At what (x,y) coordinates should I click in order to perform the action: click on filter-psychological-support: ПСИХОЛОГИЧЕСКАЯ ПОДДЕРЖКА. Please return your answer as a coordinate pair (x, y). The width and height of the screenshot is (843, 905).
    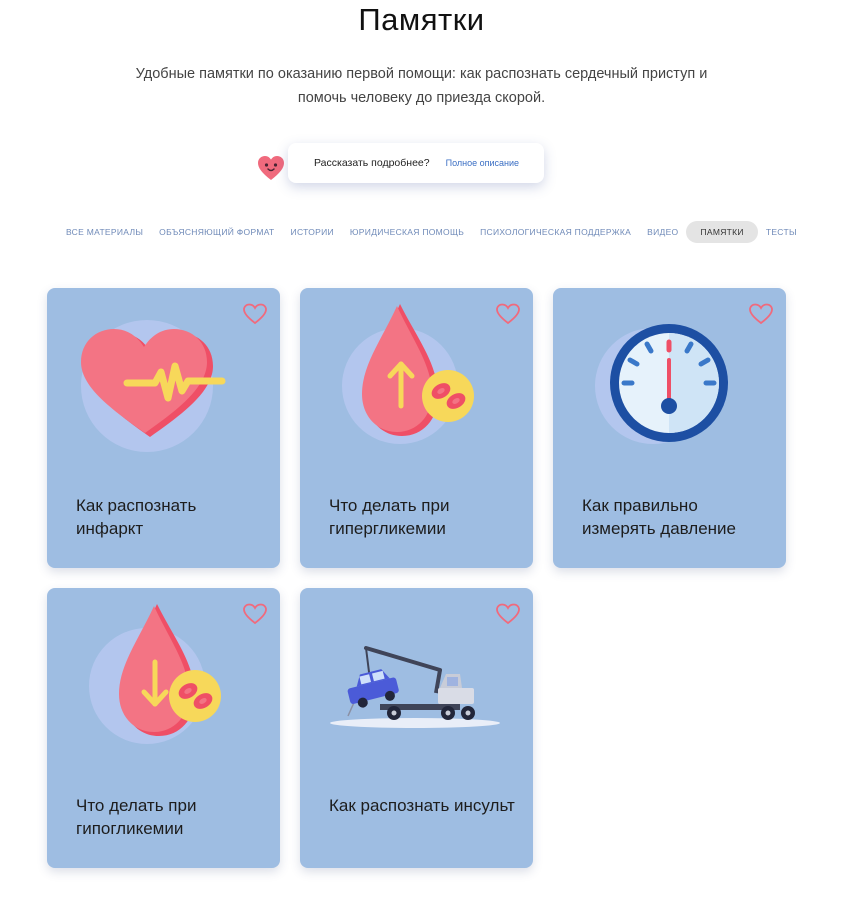
    Looking at the image, I should click on (555, 232).